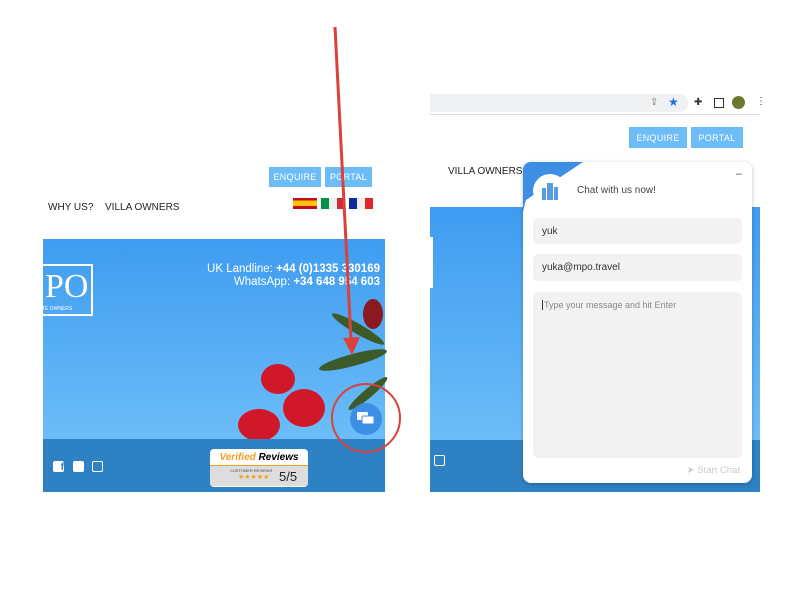 The width and height of the screenshot is (800, 600). I want to click on menu-kebab-icon: ⋮, so click(761, 101).